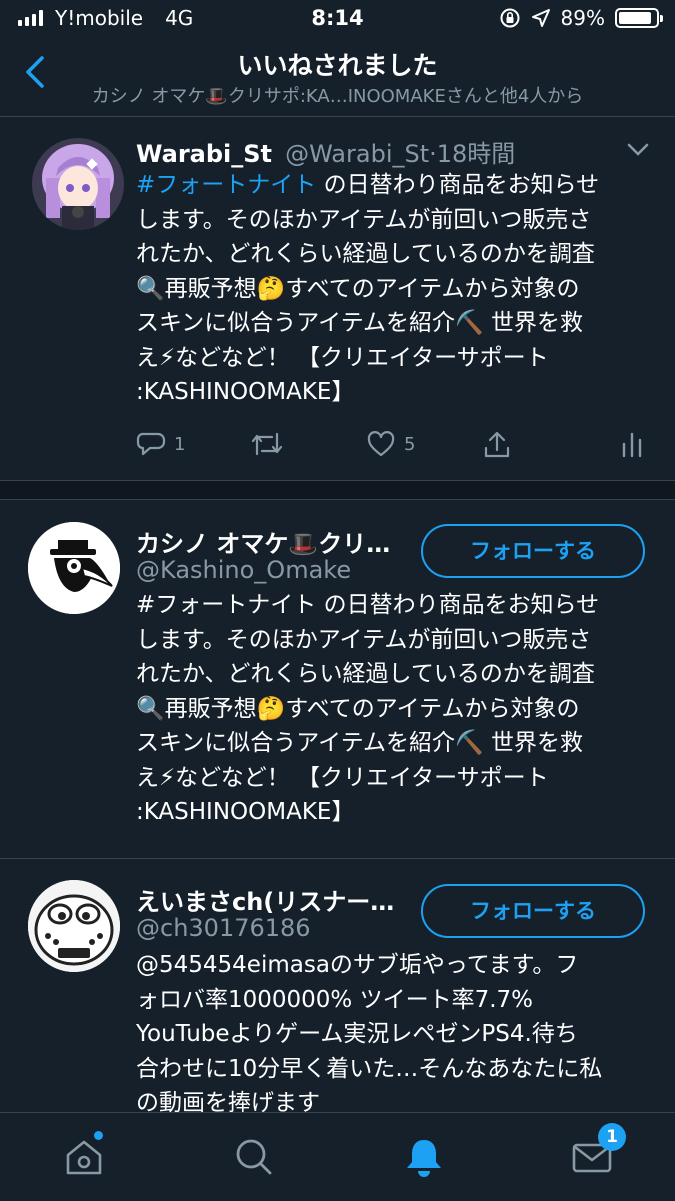  I want to click on like-count: 5, so click(410, 444).